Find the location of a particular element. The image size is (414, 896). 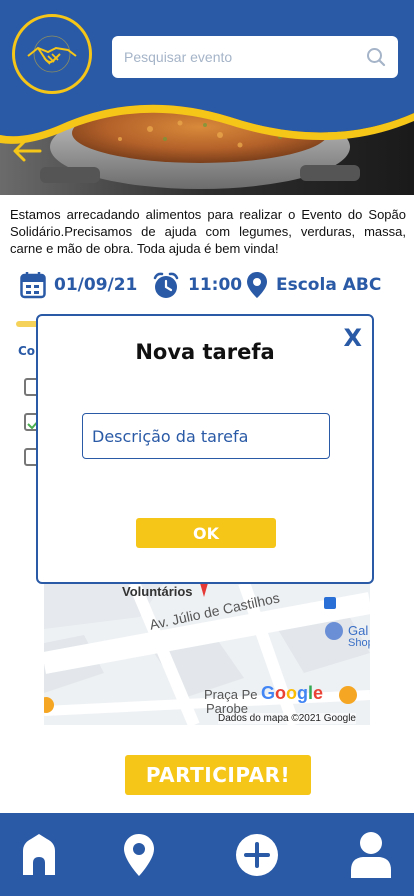

ok-button: OK is located at coordinates (206, 533).